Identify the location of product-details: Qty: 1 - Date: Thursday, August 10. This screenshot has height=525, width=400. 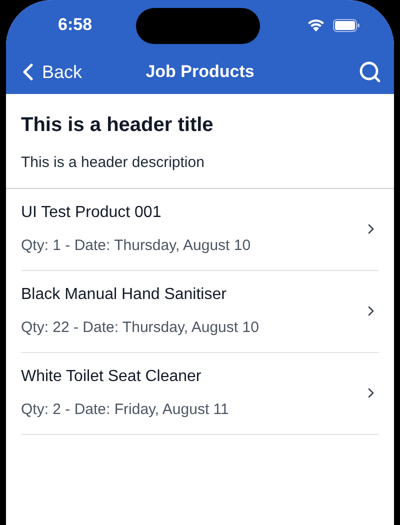
(136, 246).